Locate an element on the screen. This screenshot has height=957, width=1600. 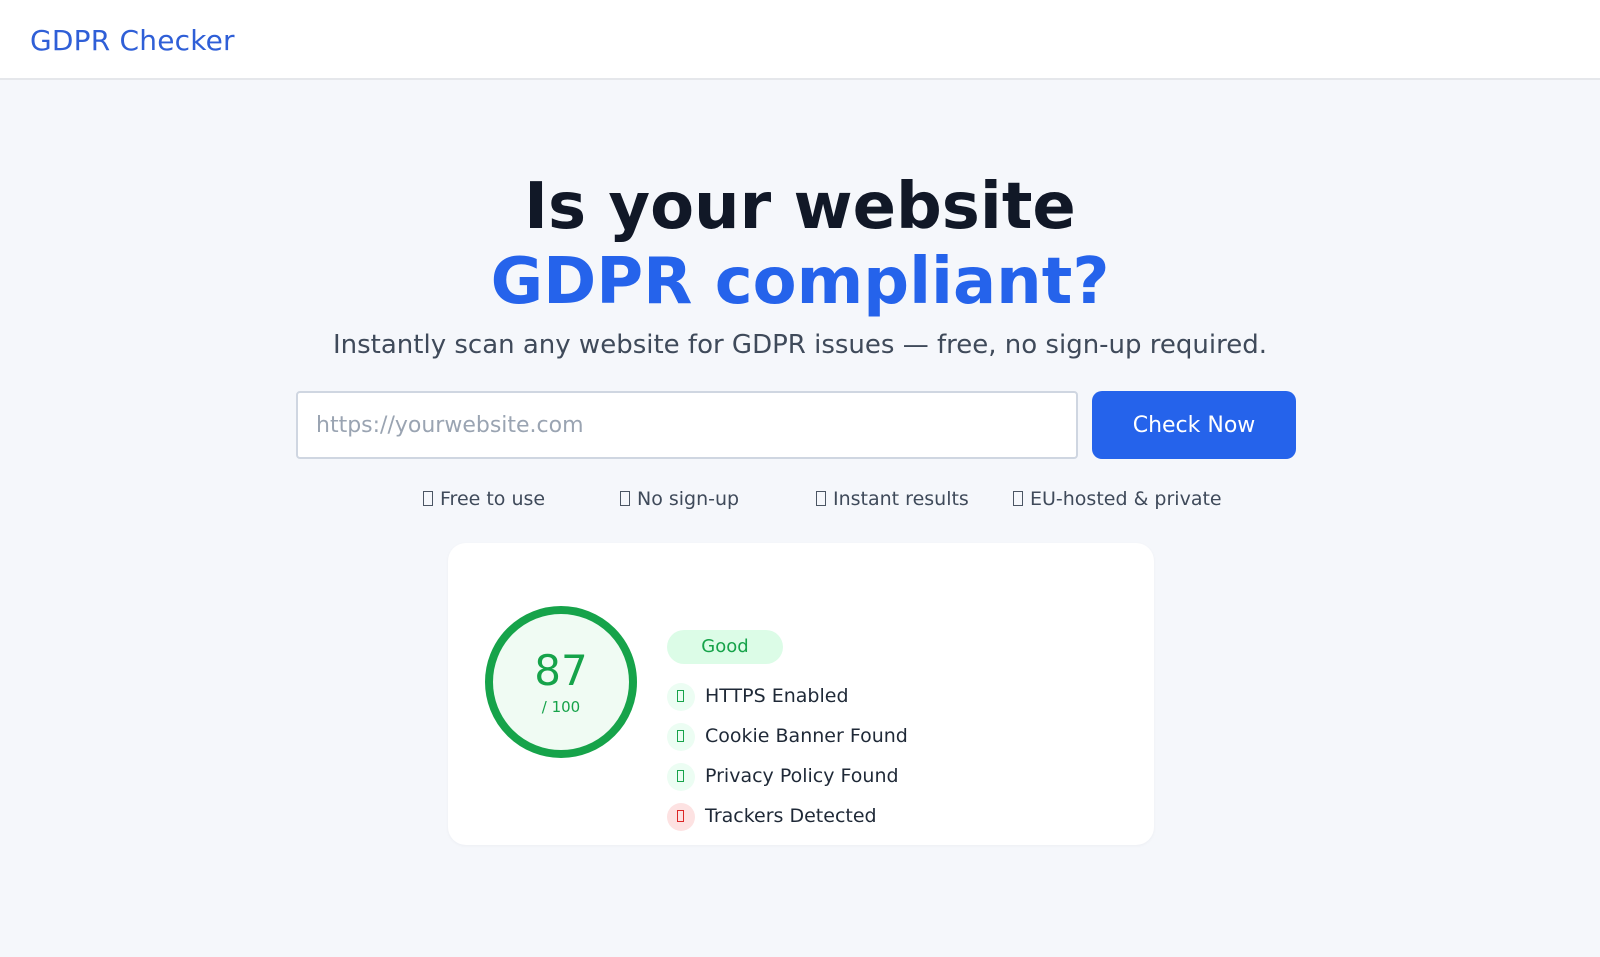
check-label: Cookie Banner Found is located at coordinates (806, 736).